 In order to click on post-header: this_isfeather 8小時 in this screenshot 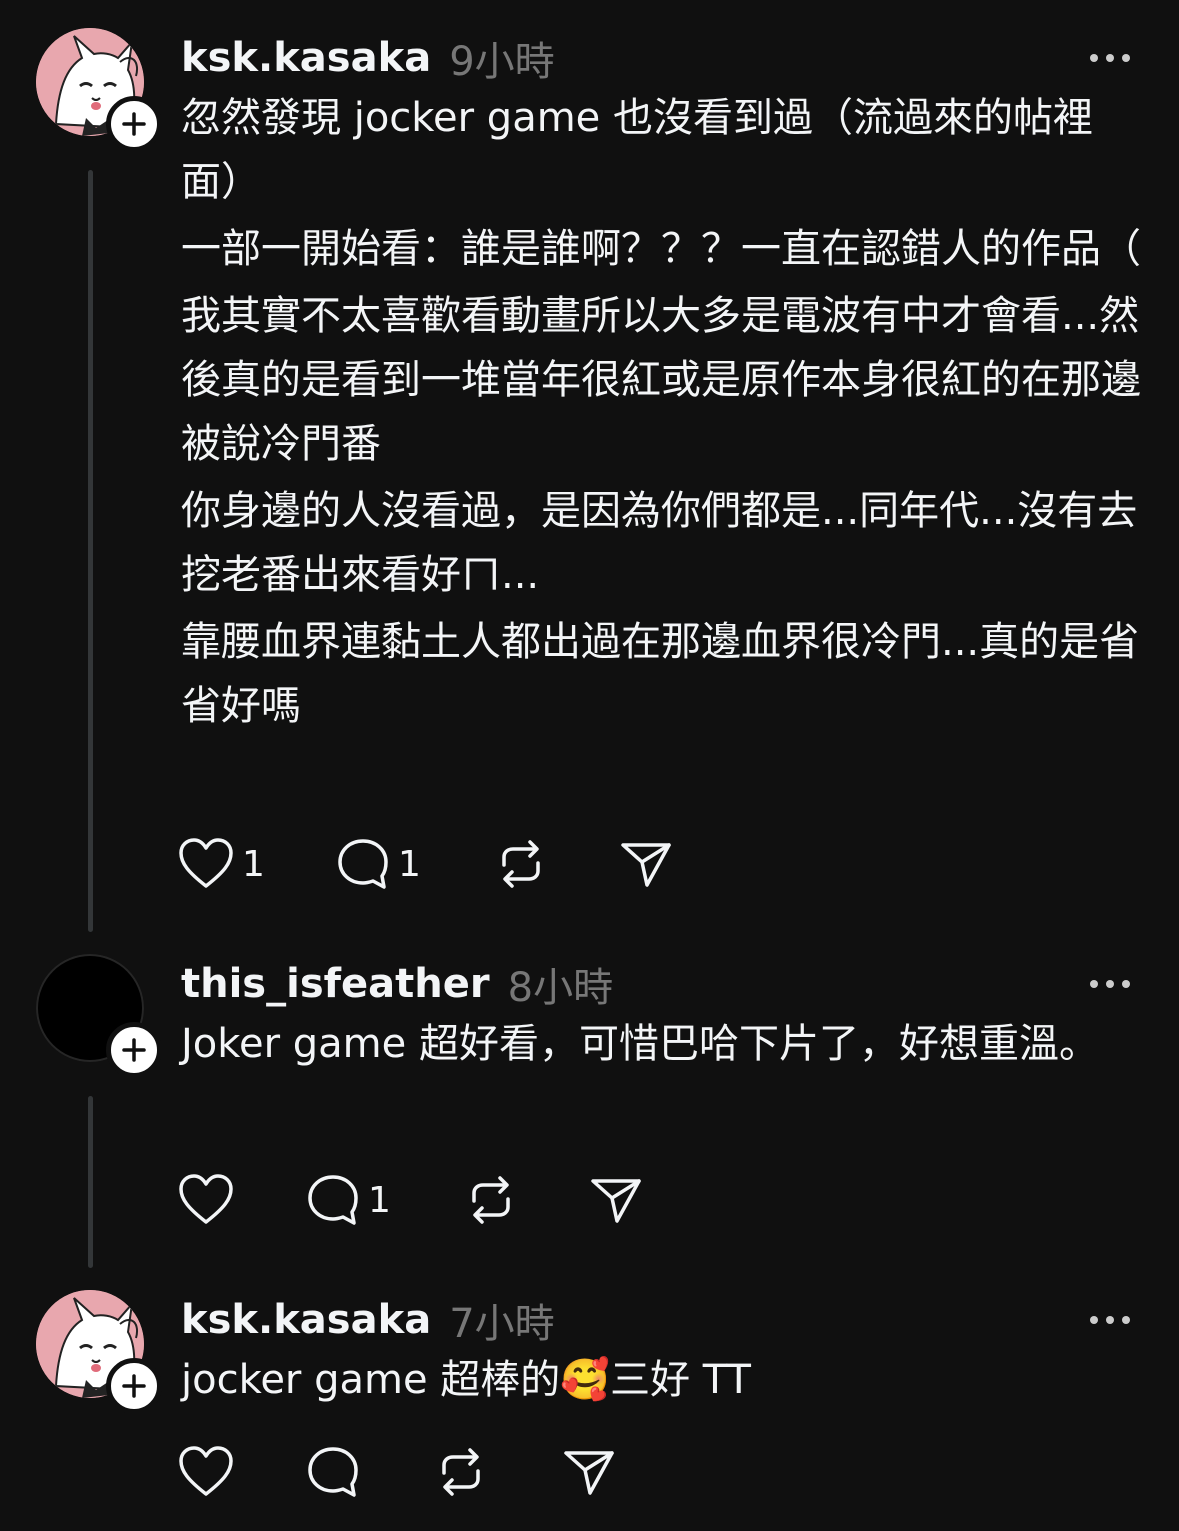, I will do `click(397, 984)`.